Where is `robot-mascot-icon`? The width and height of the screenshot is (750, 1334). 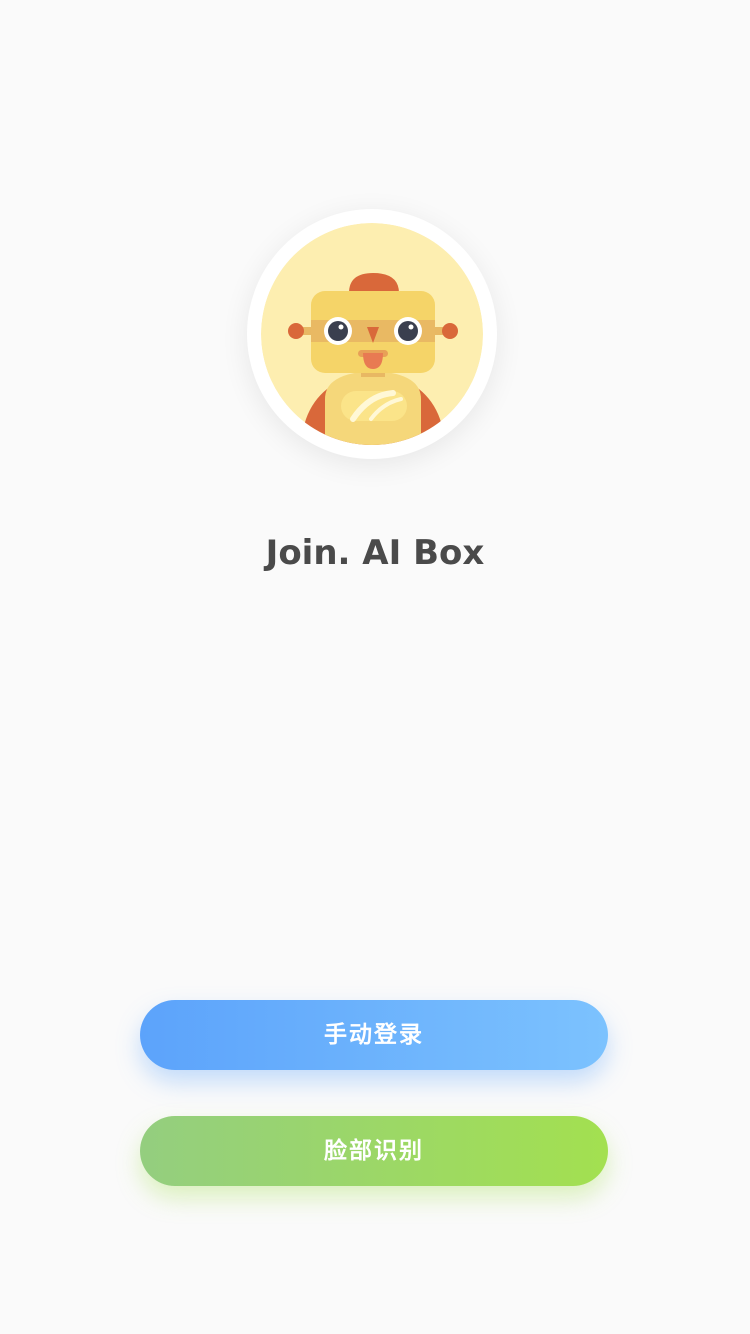
robot-mascot-icon is located at coordinates (372, 334).